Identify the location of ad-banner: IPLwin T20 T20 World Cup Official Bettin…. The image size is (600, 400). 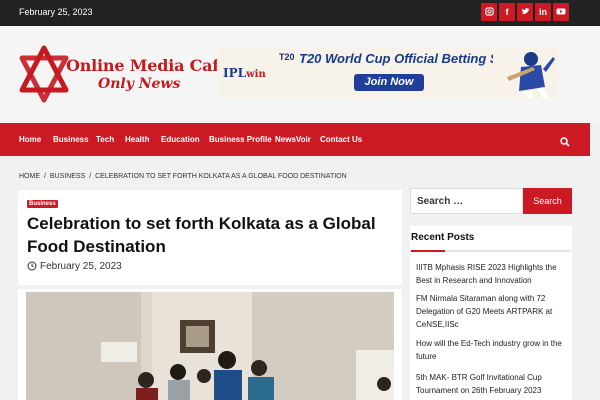
(387, 72).